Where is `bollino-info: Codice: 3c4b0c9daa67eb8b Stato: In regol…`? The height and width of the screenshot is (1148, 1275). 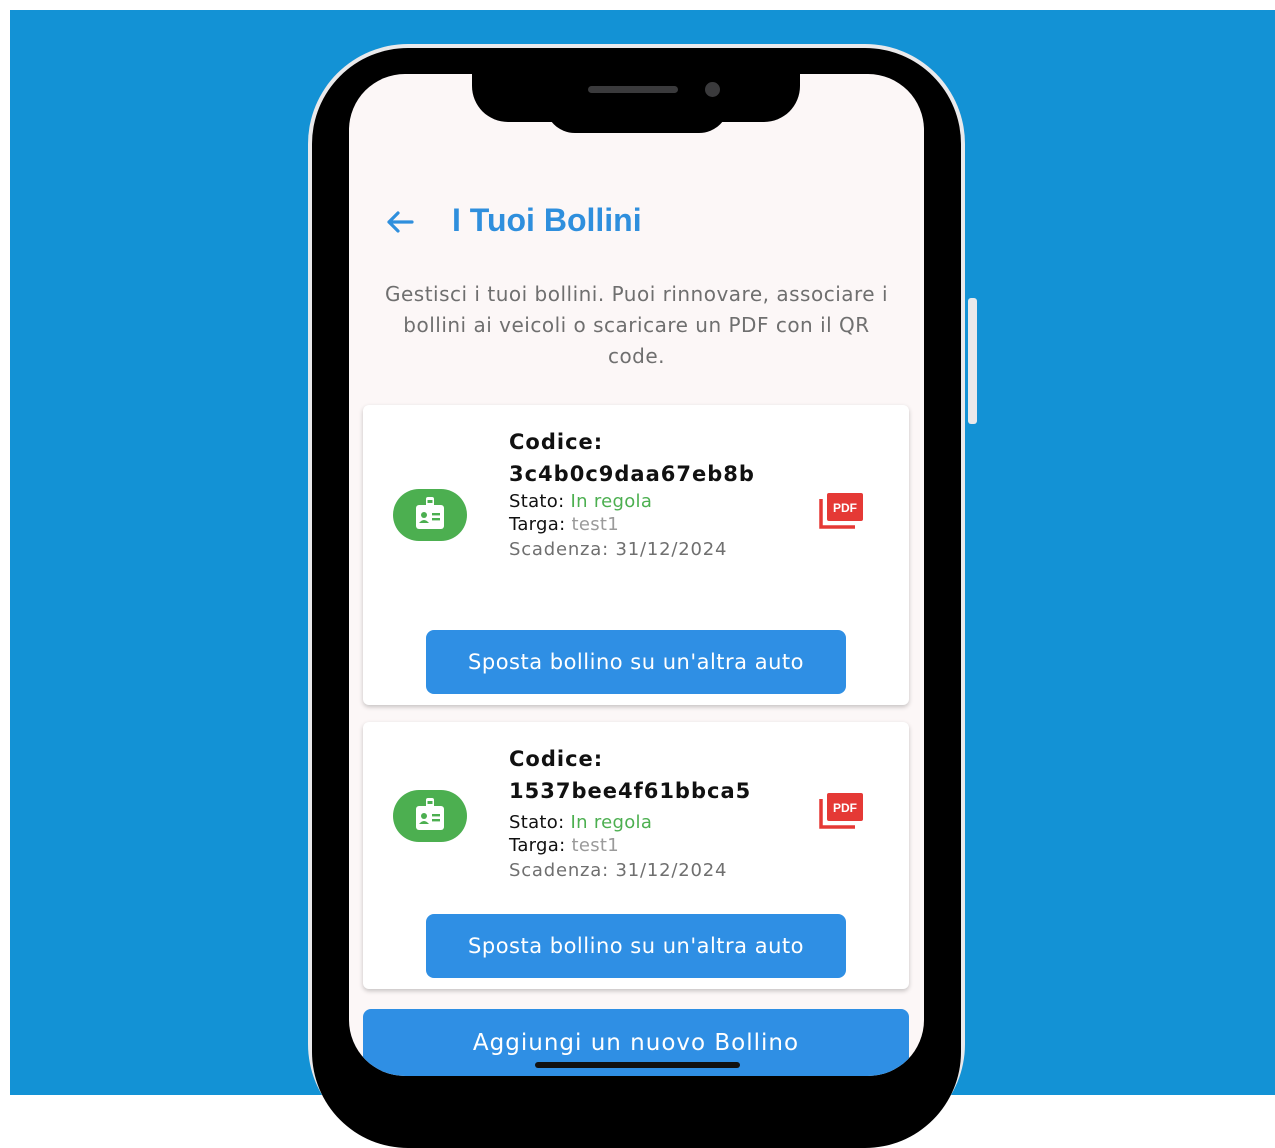 bollino-info: Codice: 3c4b0c9daa67eb8b Stato: In regol… is located at coordinates (654, 493).